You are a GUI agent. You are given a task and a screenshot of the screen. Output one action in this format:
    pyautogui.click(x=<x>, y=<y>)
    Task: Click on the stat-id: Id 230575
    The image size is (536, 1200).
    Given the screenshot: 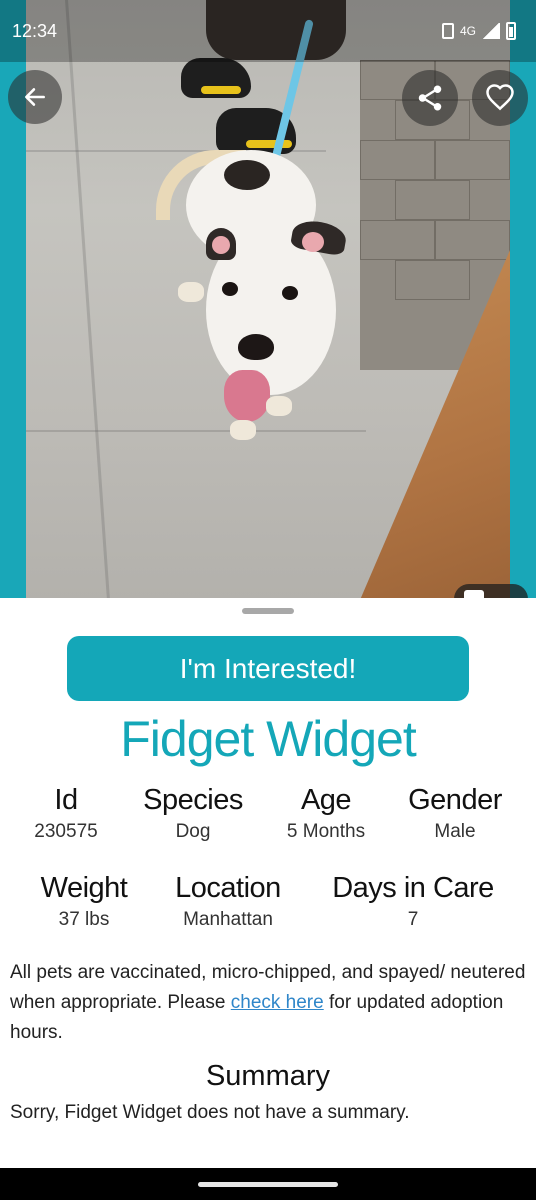 What is the action you would take?
    pyautogui.click(x=66, y=813)
    